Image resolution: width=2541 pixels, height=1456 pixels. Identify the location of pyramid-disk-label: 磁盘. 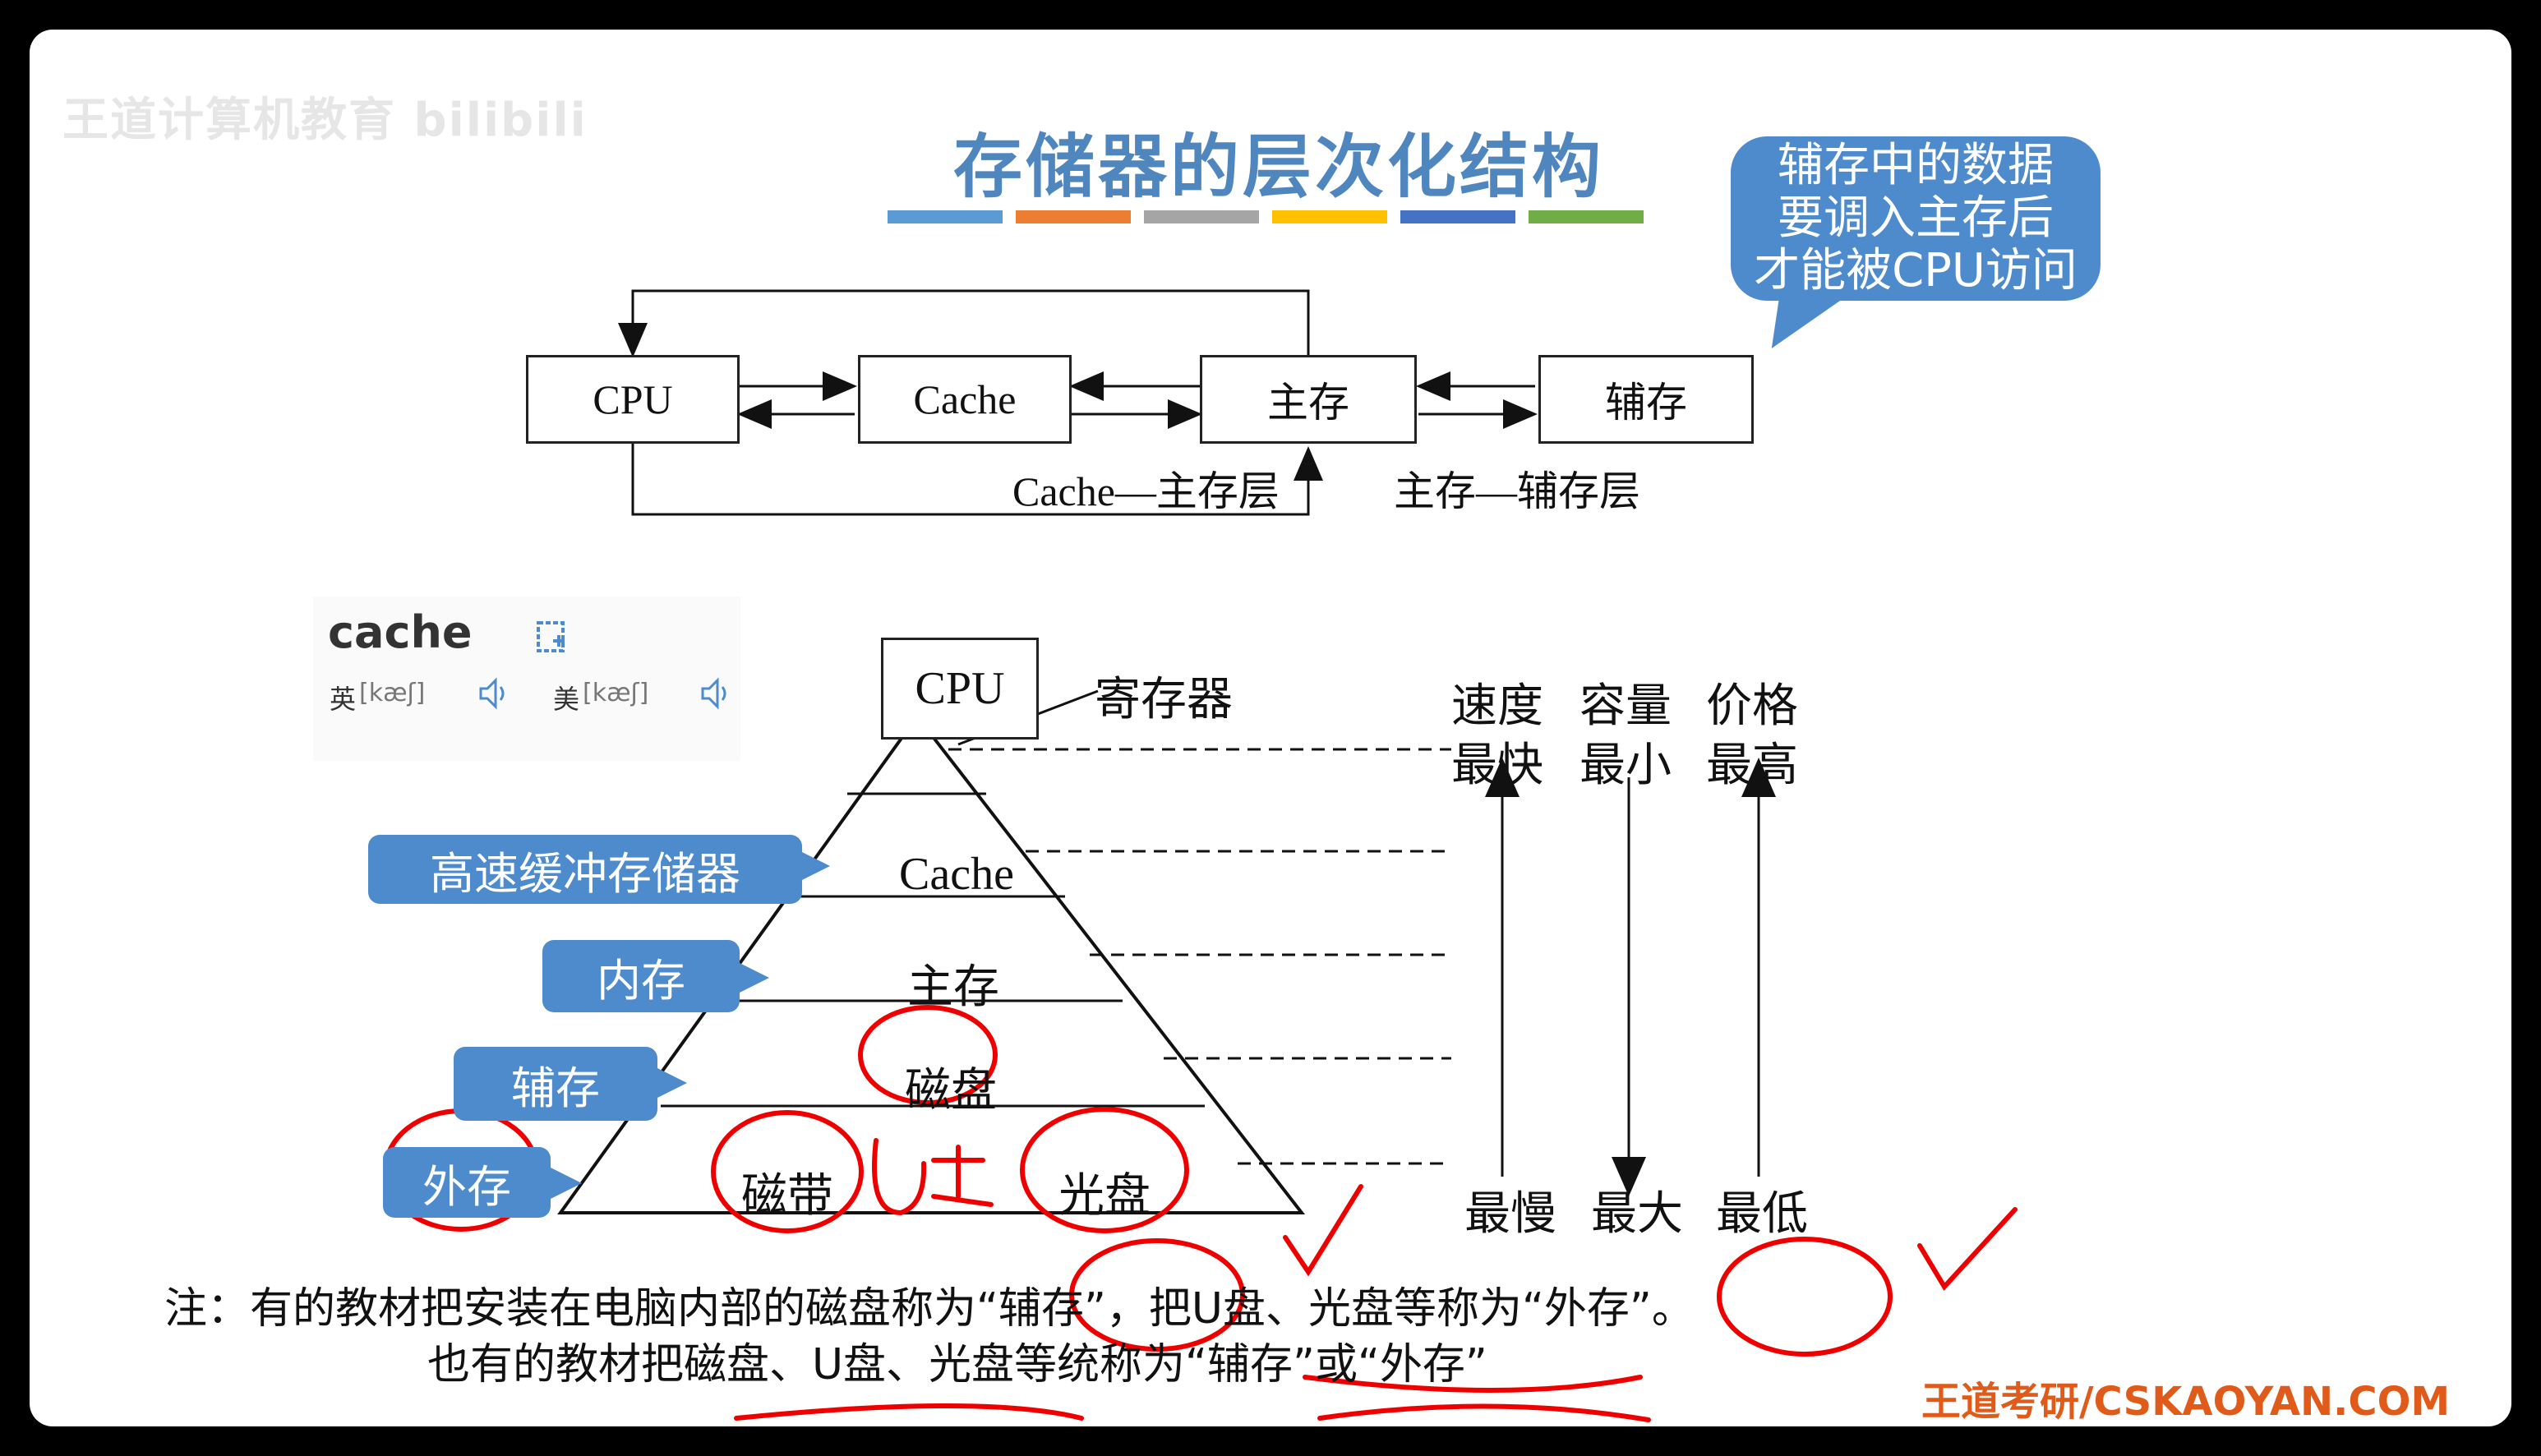
(951, 1091).